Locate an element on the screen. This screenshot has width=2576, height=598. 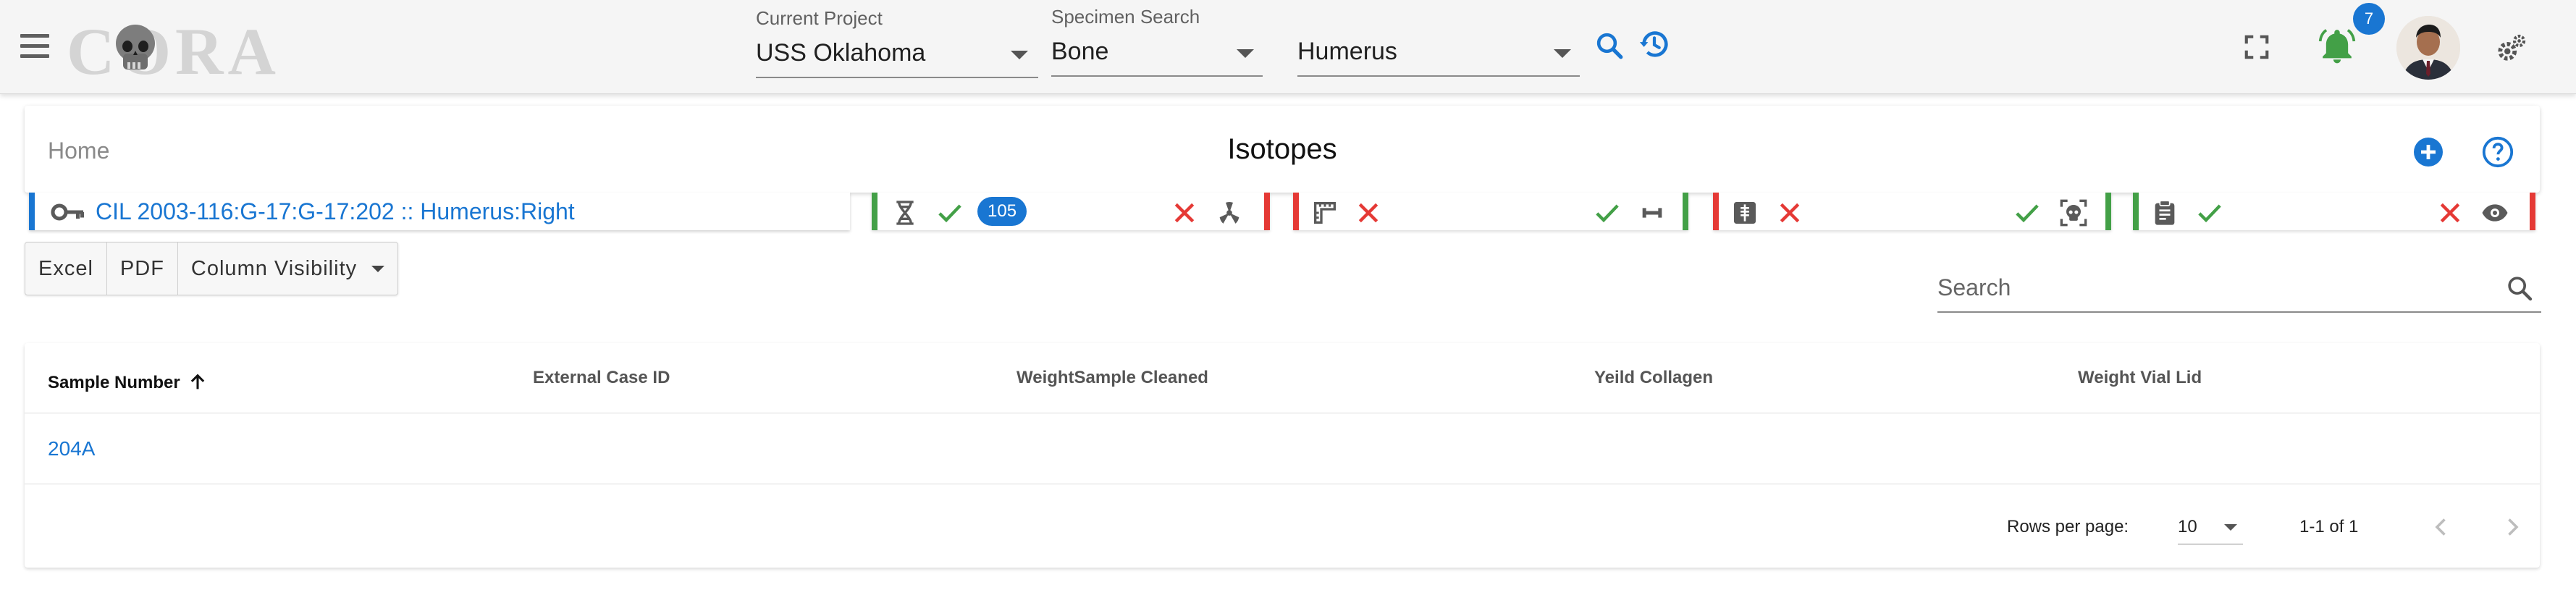
dna-count-badge: 105 is located at coordinates (1002, 211).